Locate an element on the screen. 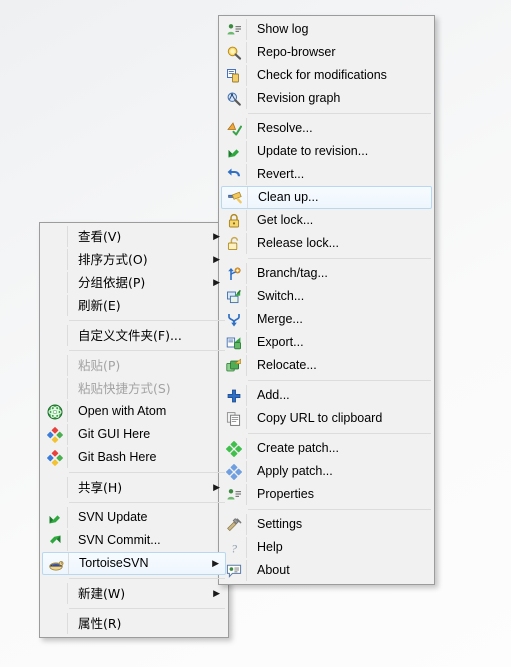  properties-icon is located at coordinates (234, 494).